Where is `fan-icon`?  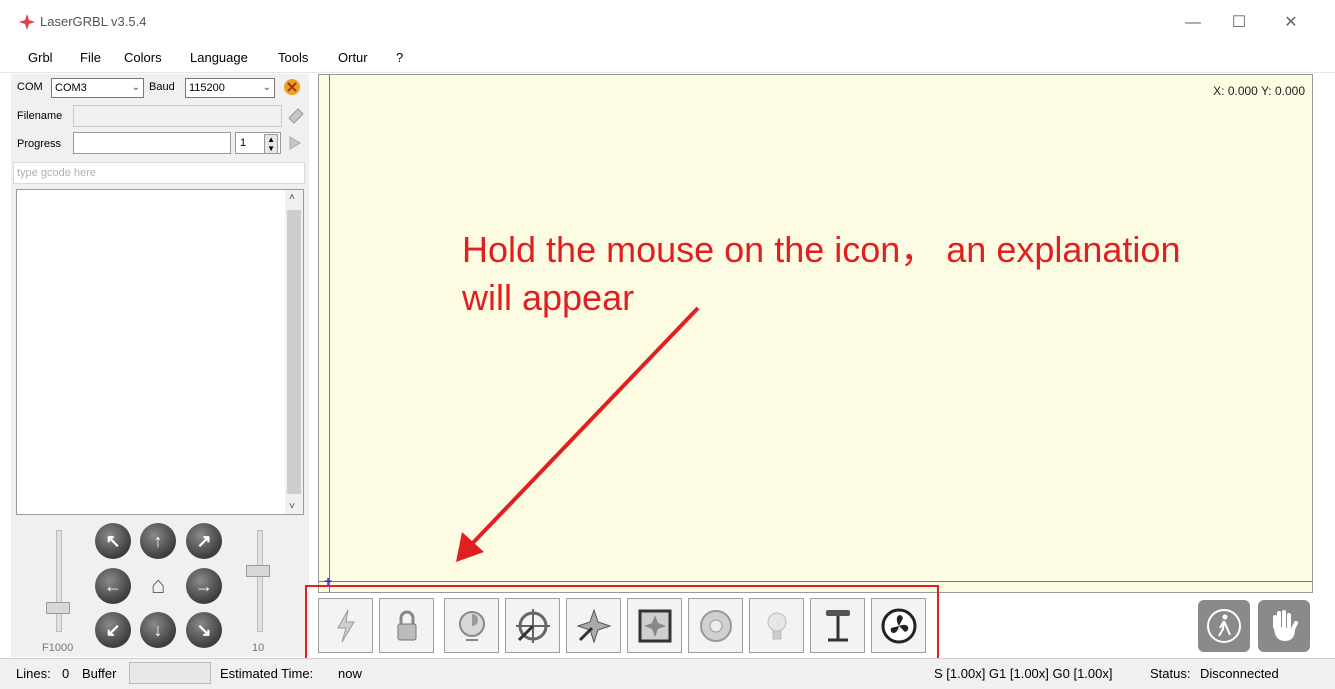 fan-icon is located at coordinates (898, 625).